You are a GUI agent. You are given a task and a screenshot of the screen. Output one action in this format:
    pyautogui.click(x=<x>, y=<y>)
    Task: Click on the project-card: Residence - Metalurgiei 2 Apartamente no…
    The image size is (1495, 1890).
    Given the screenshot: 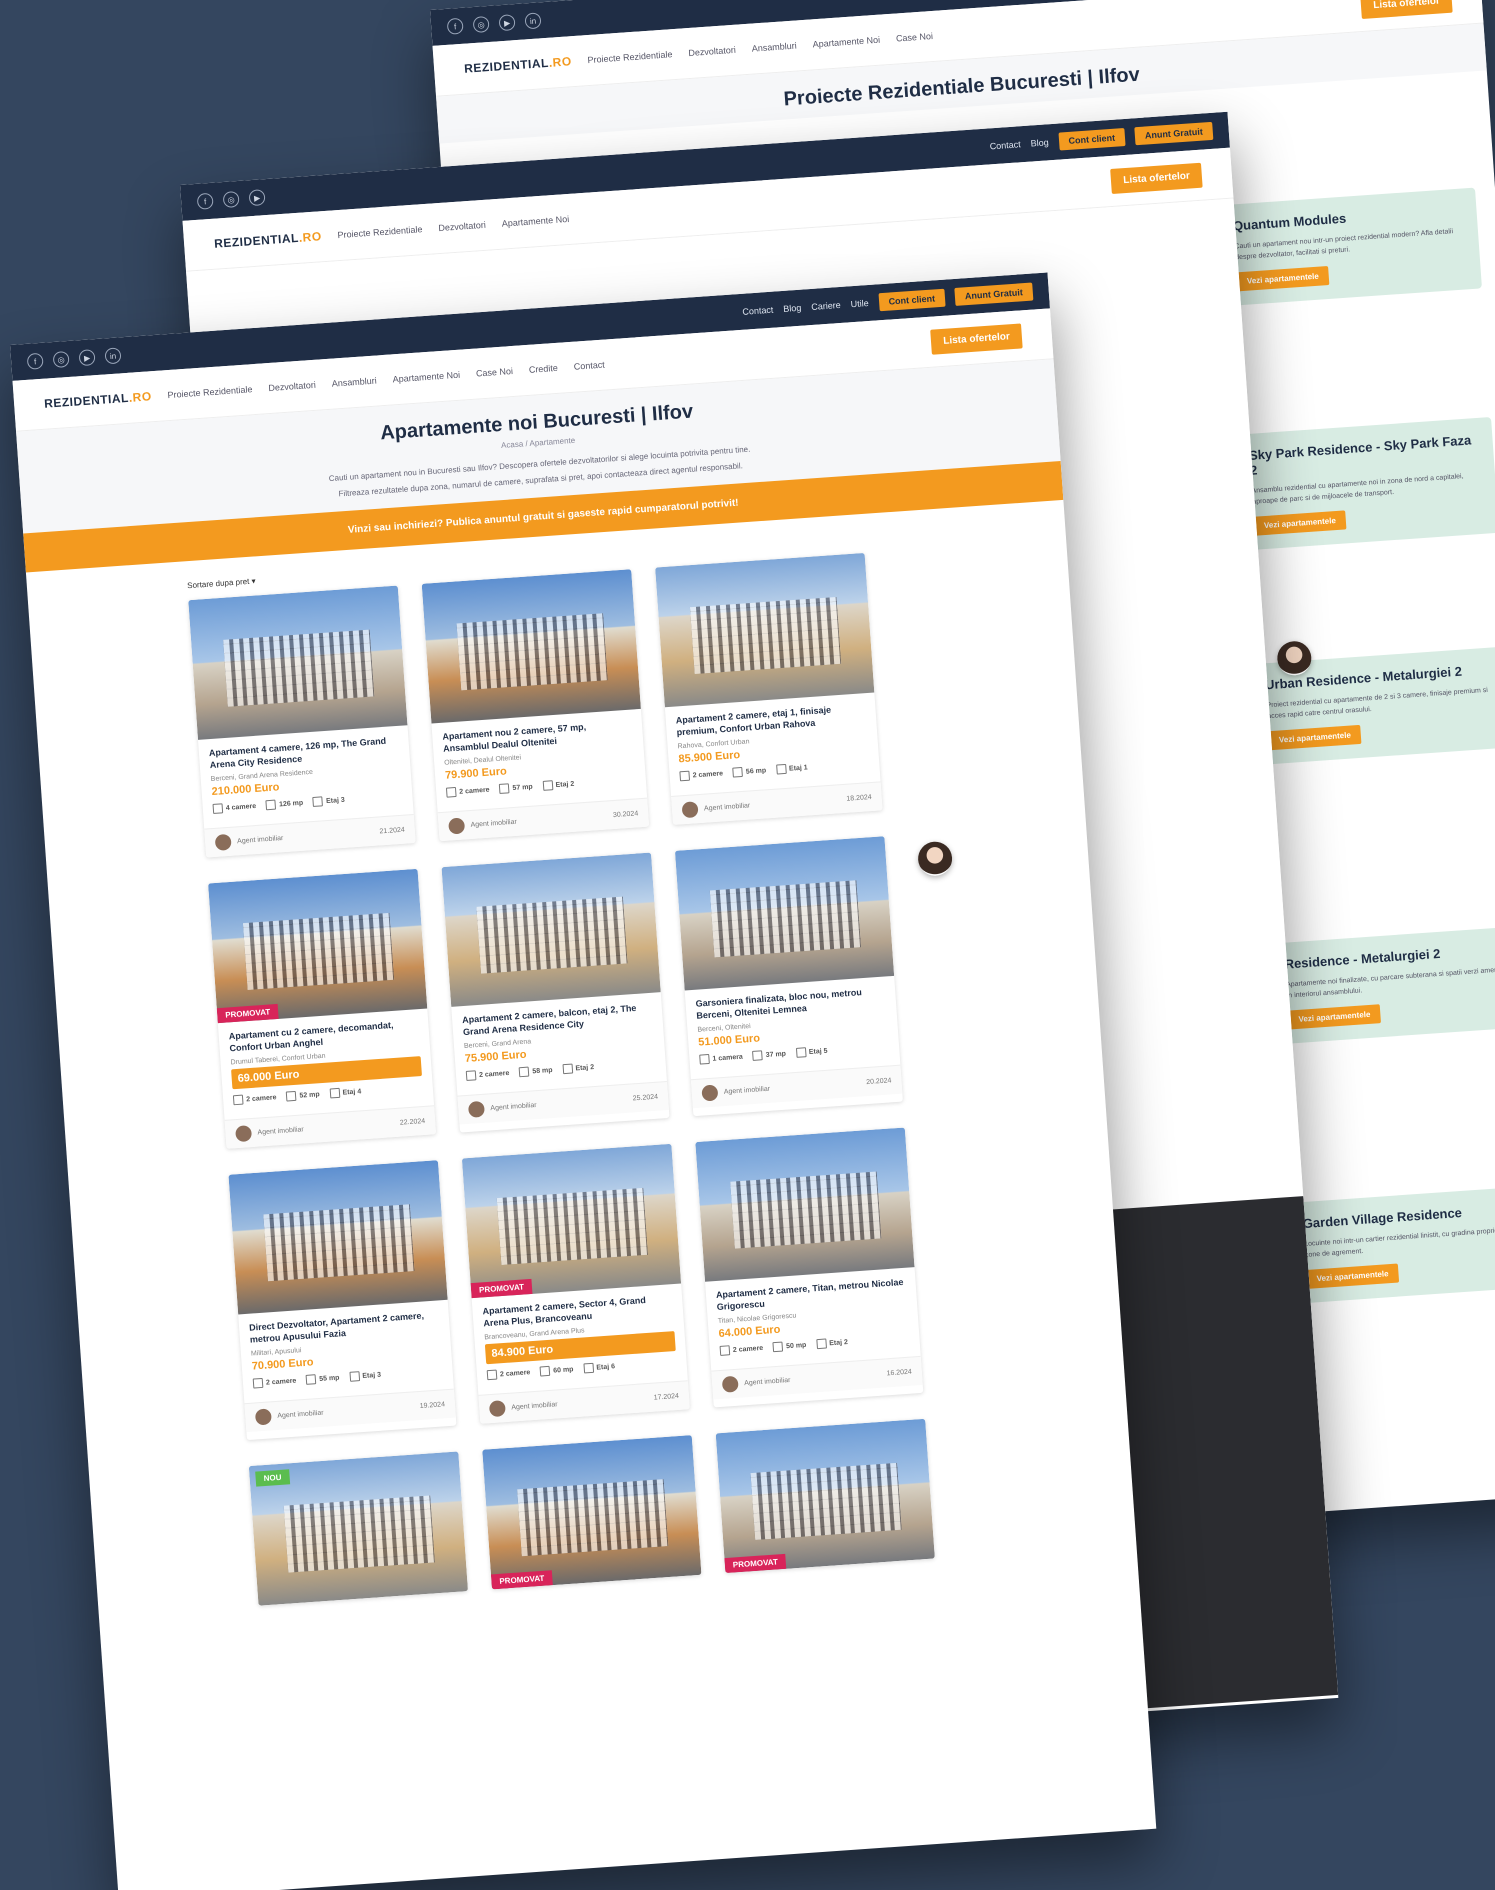 What is the action you would take?
    pyautogui.click(x=1382, y=985)
    